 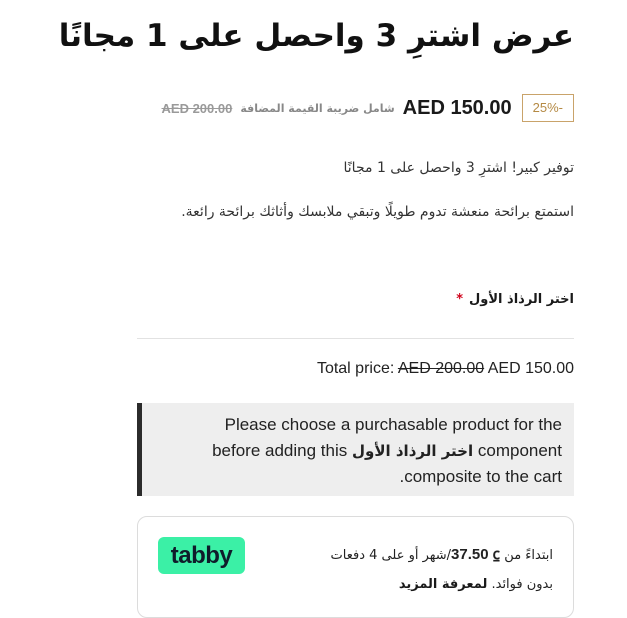 What do you see at coordinates (521, 299) in the screenshot?
I see `component-label-text: اختر الرذاذ الأول` at bounding box center [521, 299].